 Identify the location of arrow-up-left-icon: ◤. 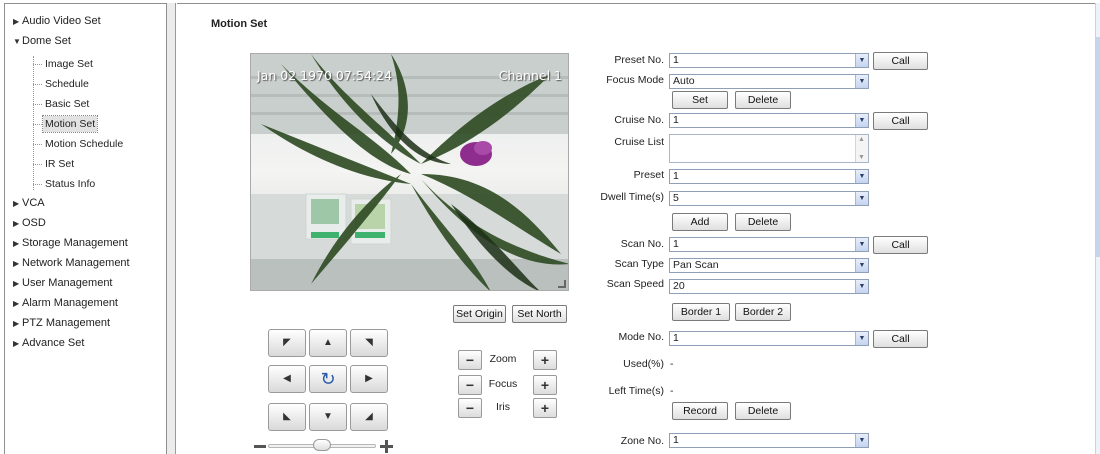
(287, 342).